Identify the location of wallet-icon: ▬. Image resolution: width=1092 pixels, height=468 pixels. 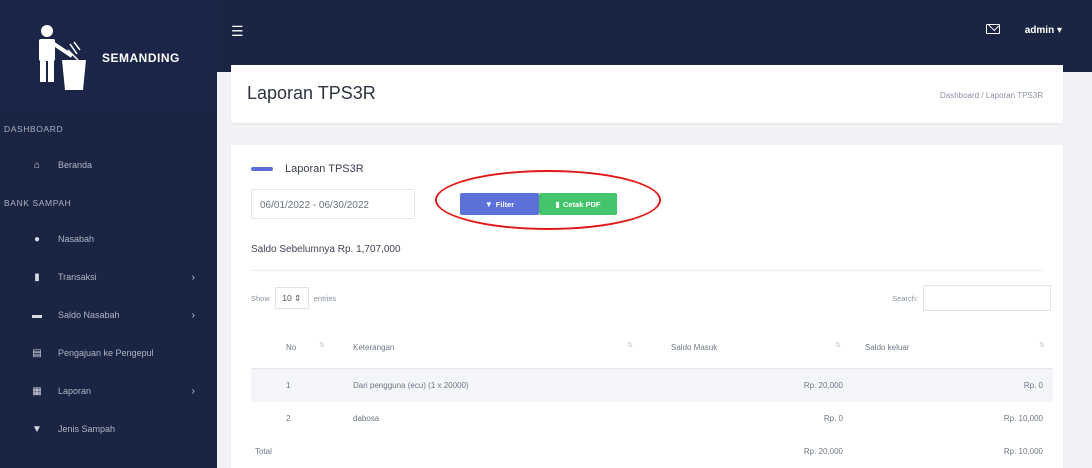
(37, 315).